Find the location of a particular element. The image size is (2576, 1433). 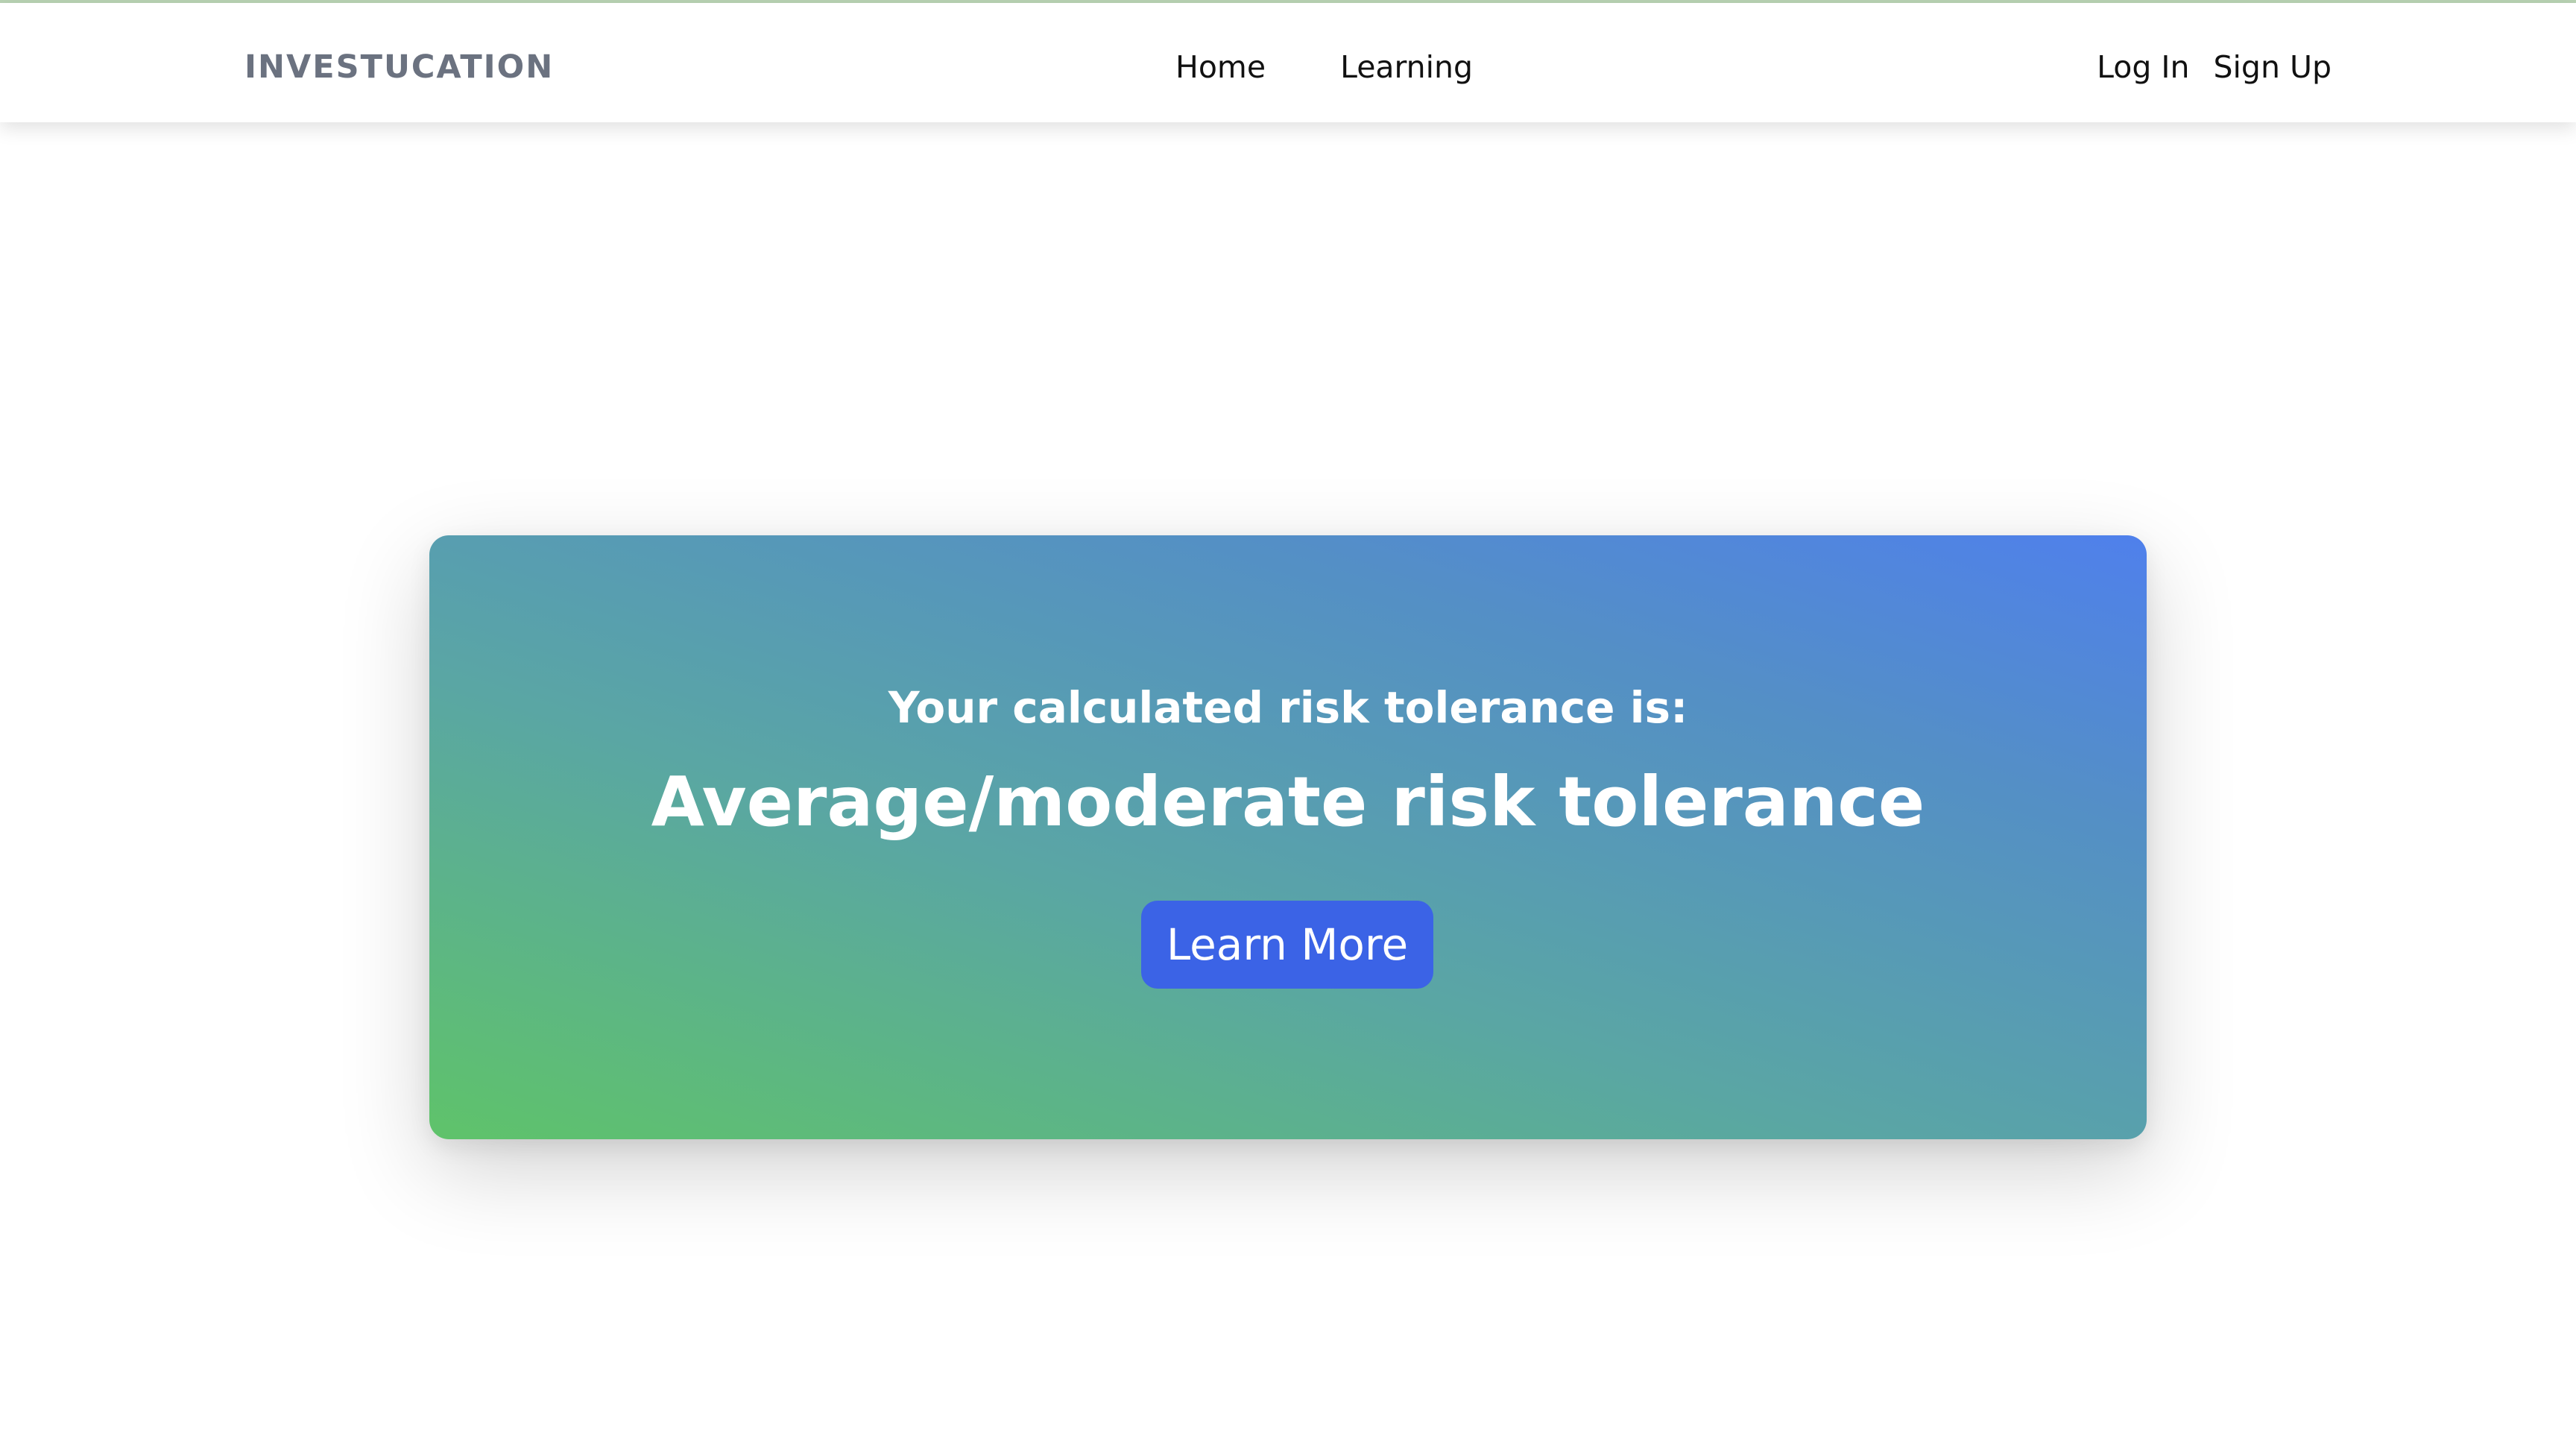

risk-result-subtitle: Your calculated risk tolerance is: is located at coordinates (1288, 707).